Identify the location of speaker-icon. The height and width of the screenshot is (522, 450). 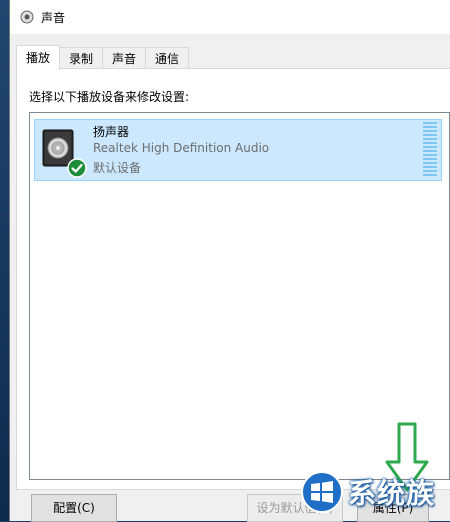
(27, 17).